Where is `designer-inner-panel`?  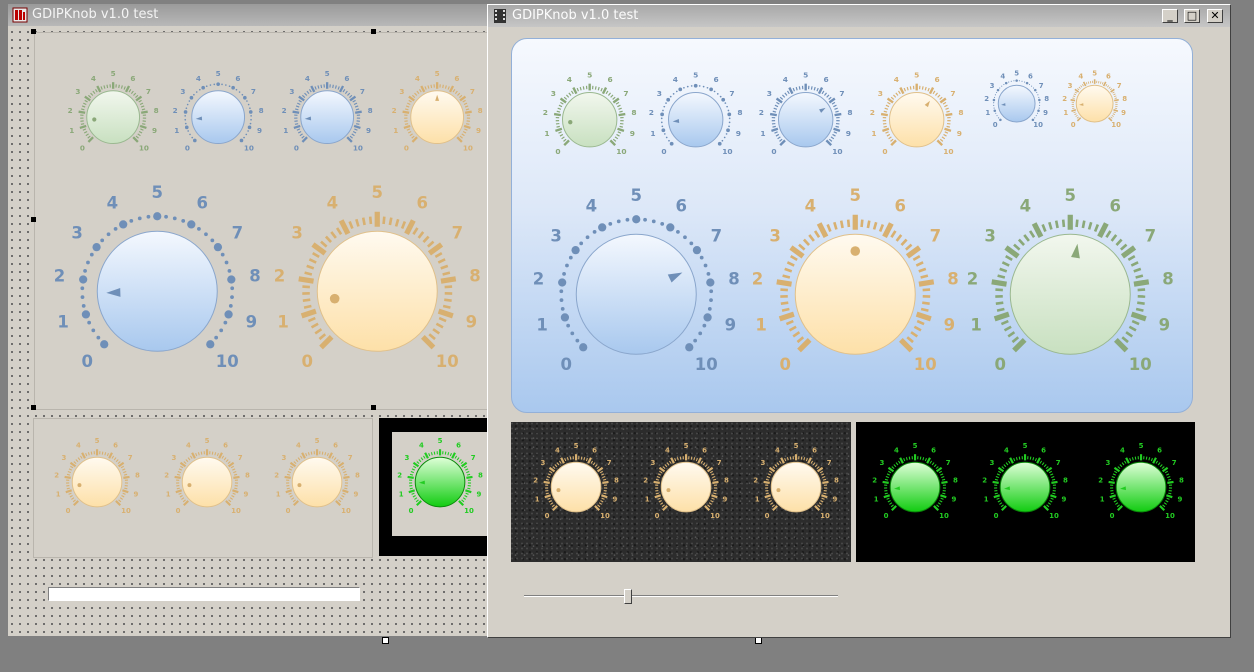
designer-inner-panel is located at coordinates (442, 484).